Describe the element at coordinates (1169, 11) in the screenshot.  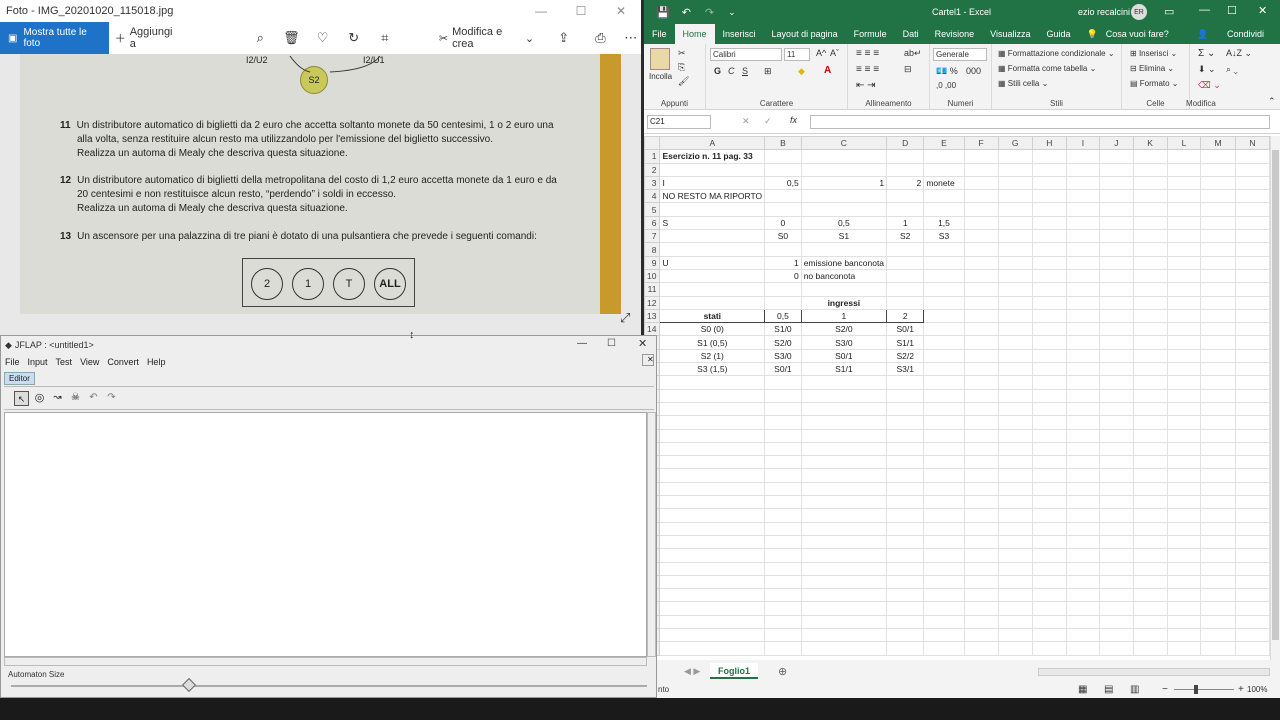
I see `ribbon-options-icon: ▭` at that location.